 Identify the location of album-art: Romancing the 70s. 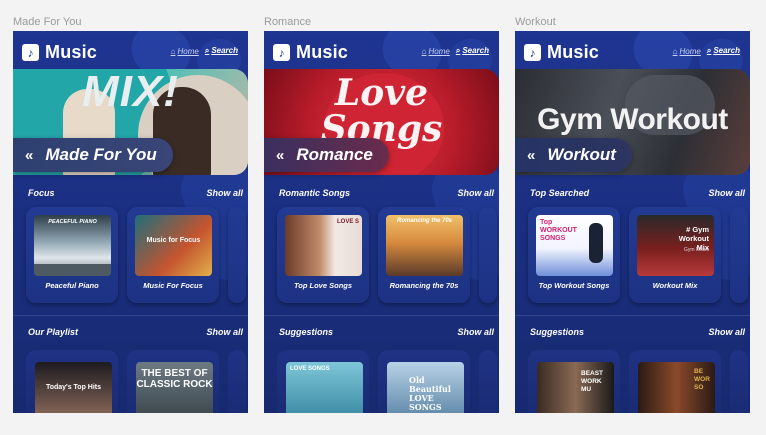
(424, 245).